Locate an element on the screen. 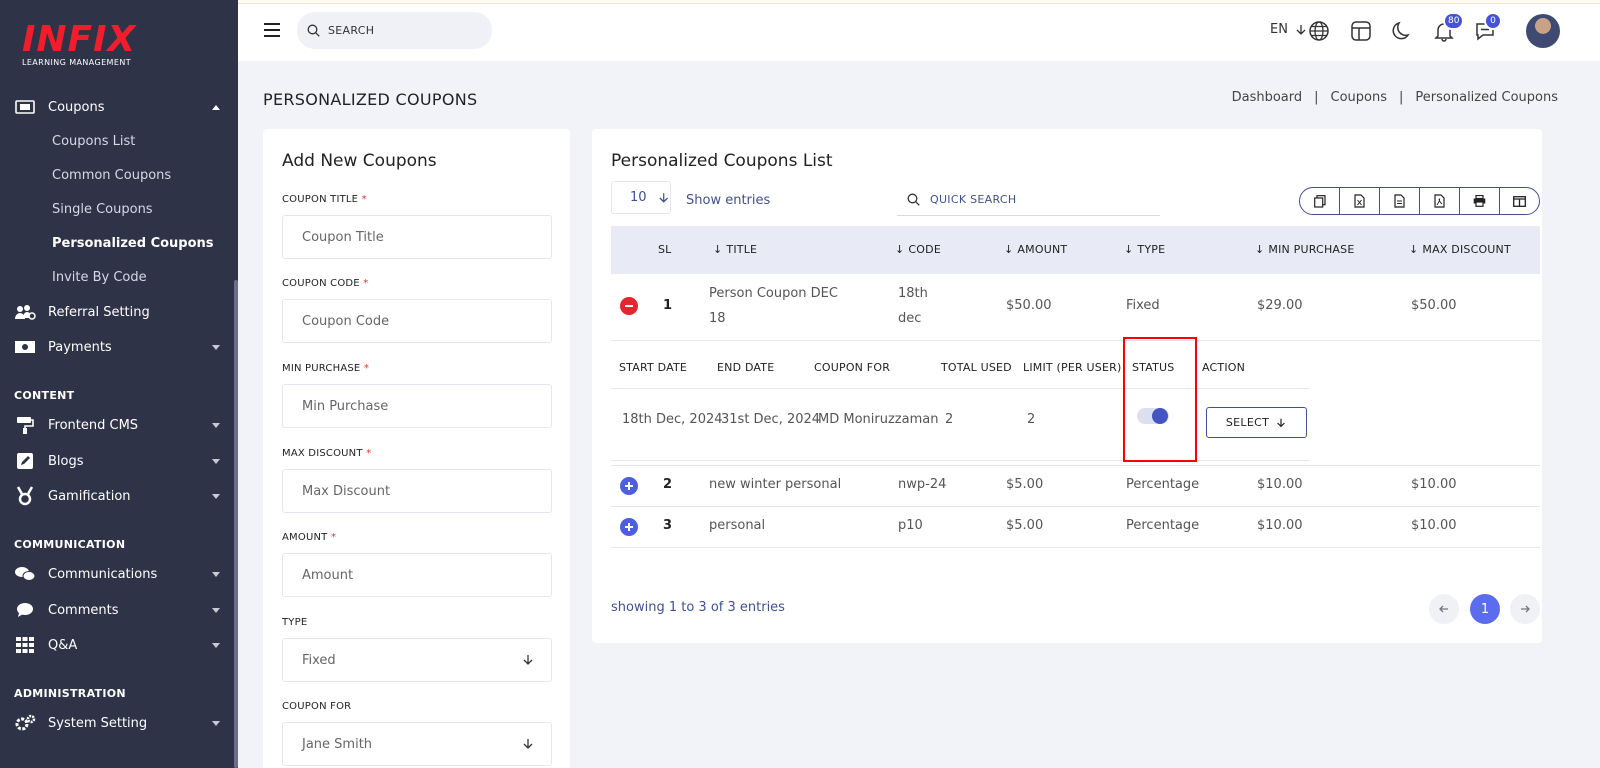 This screenshot has height=768, width=1600. language-select: EN is located at coordinates (1289, 29).